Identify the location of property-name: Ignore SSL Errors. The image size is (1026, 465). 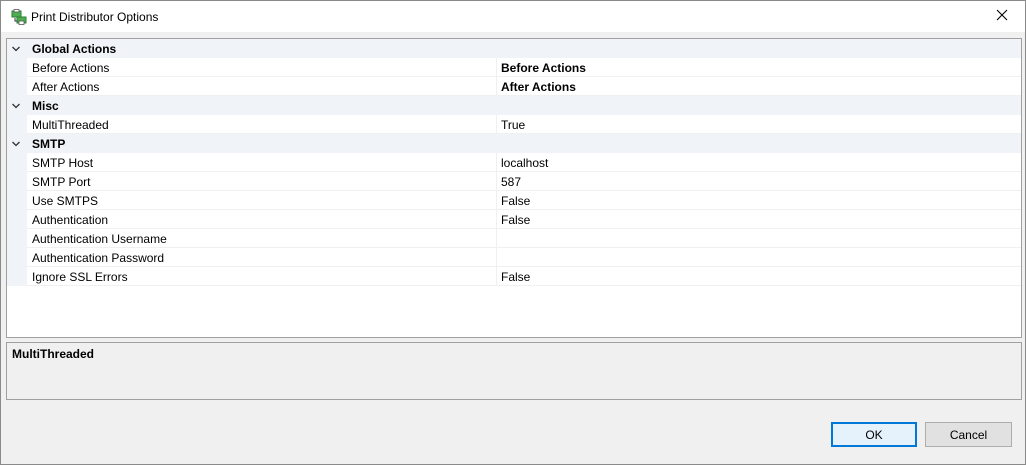
(262, 276).